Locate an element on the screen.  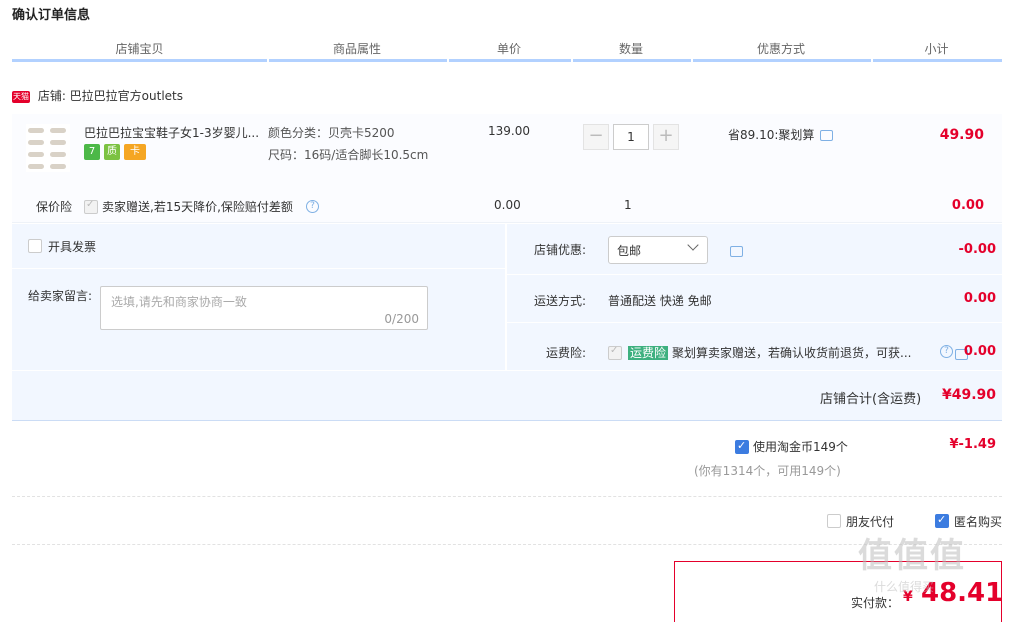
promo-text: 省89.10:聚划算 is located at coordinates (781, 134).